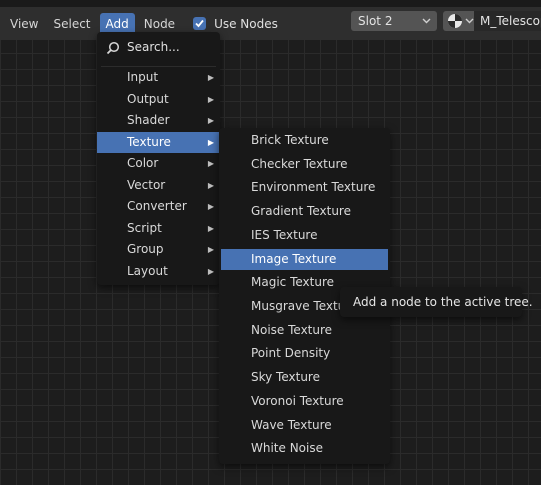 The width and height of the screenshot is (541, 485). What do you see at coordinates (304, 377) in the screenshot?
I see `menu-item-sky-texture: Sky Texture` at bounding box center [304, 377].